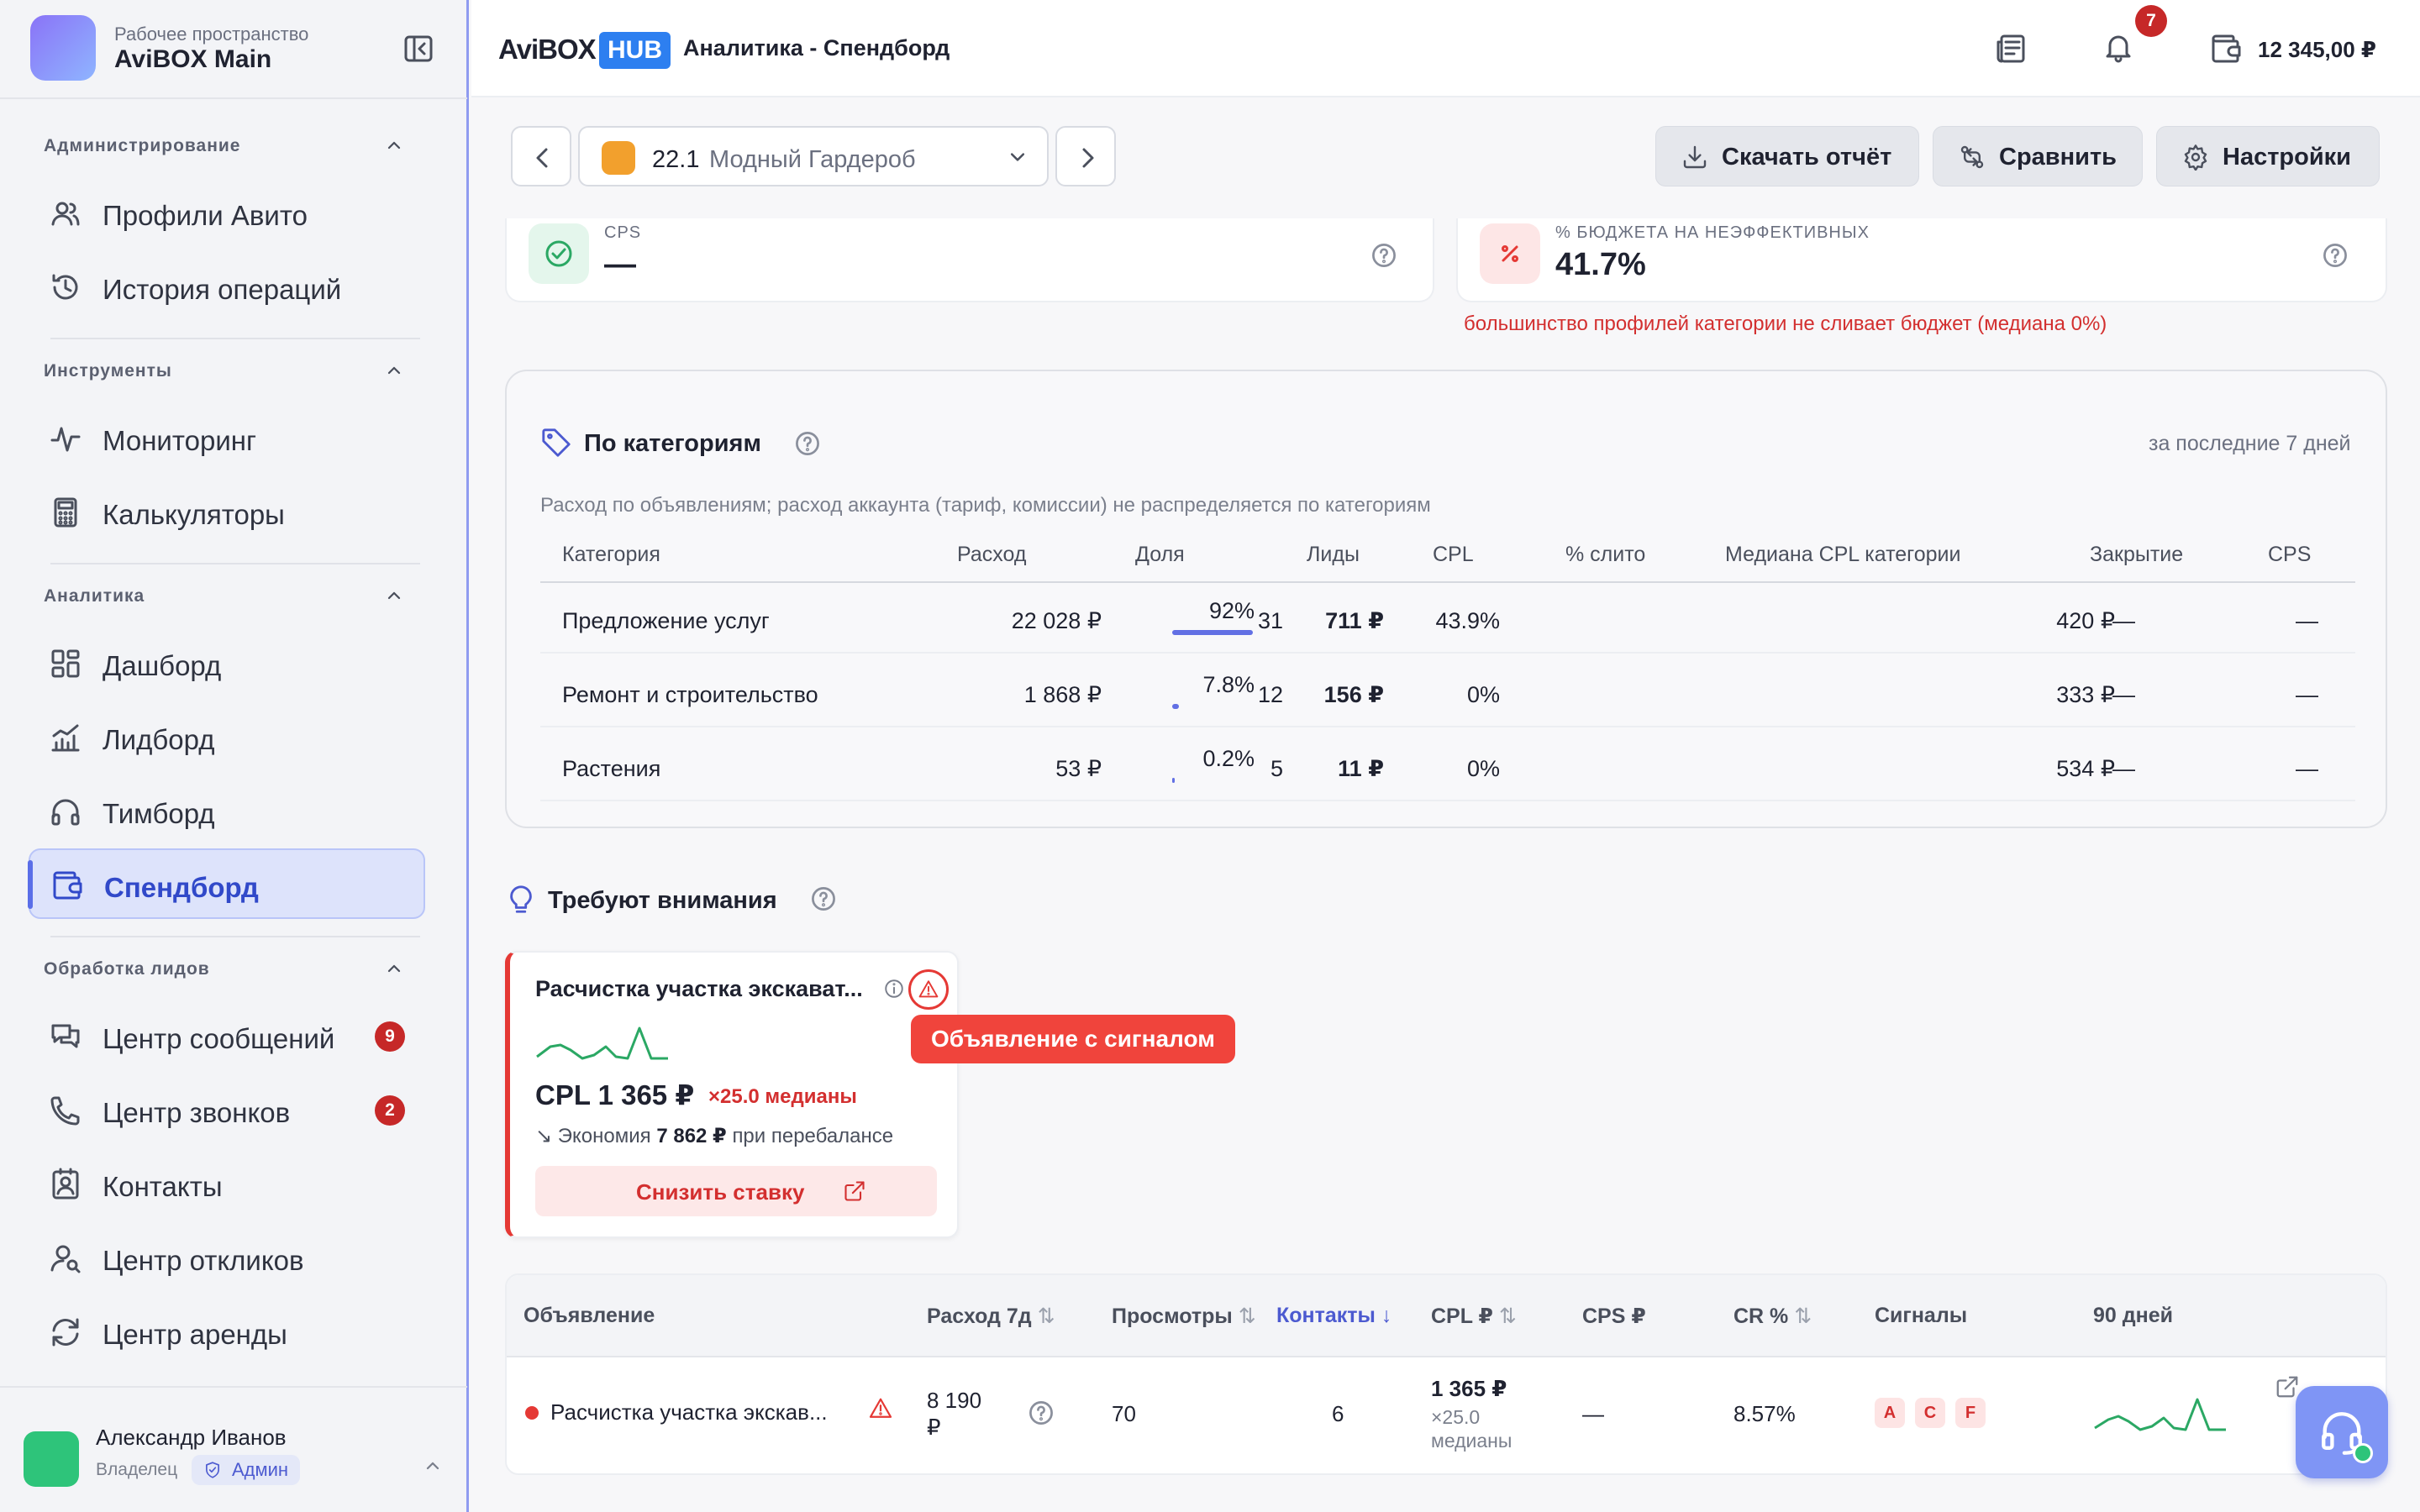 The height and width of the screenshot is (1512, 2420). I want to click on news-icon, so click(2011, 49).